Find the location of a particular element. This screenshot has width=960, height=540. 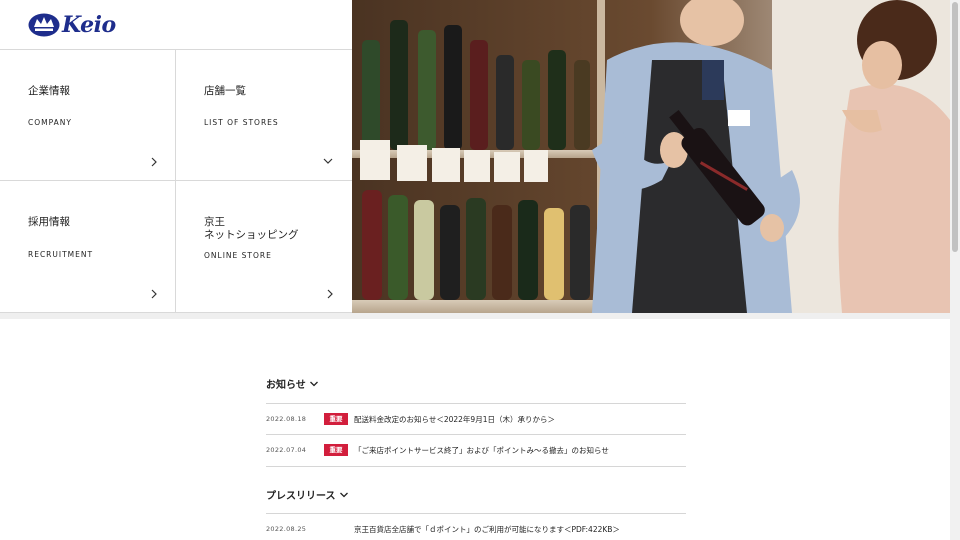

news-title: 「ご来店ポイントサービス終了」および「ポイントみ〜る撤去」のお知らせ is located at coordinates (481, 450).